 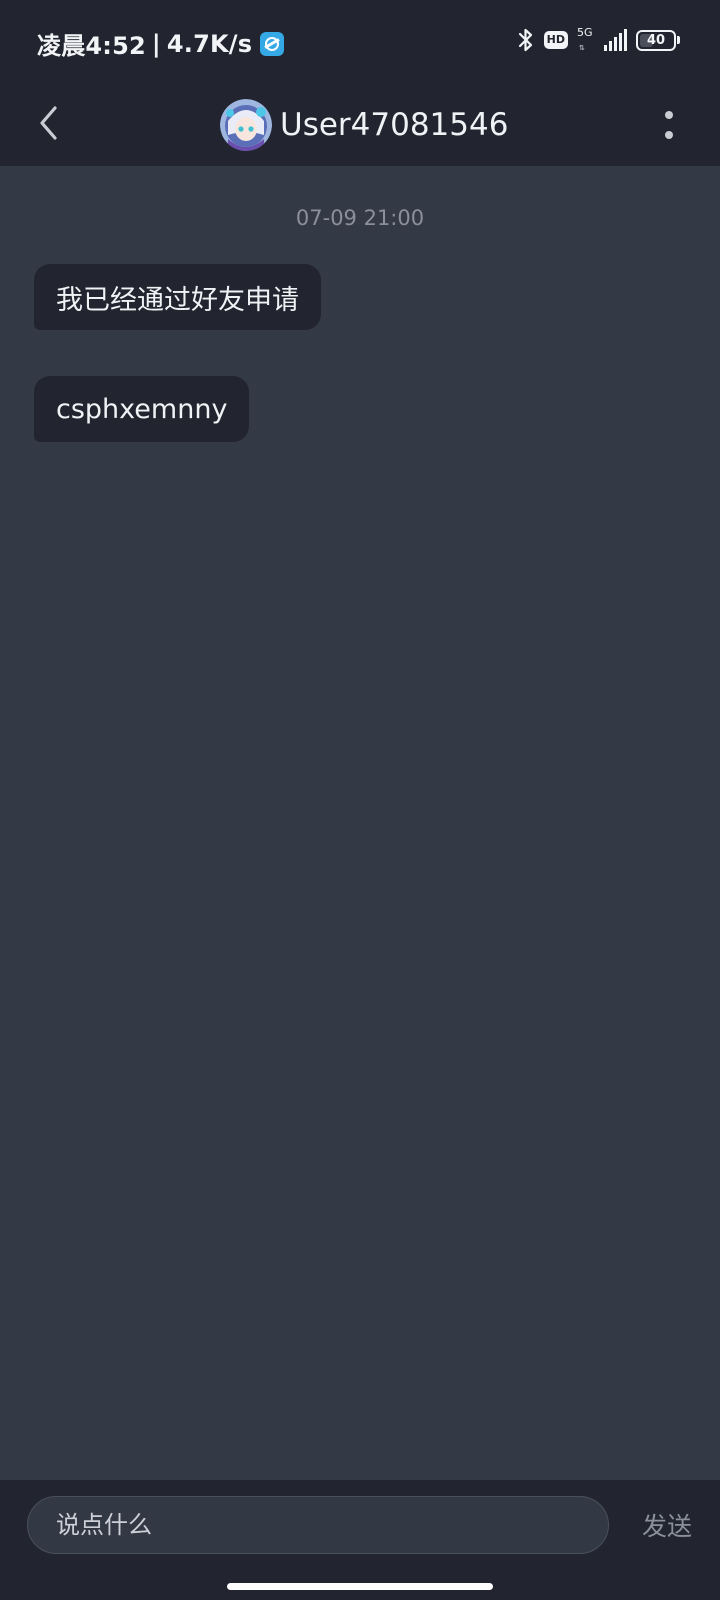 I want to click on status-left: 凌晨4:52 | 4.7K/s, so click(x=161, y=43).